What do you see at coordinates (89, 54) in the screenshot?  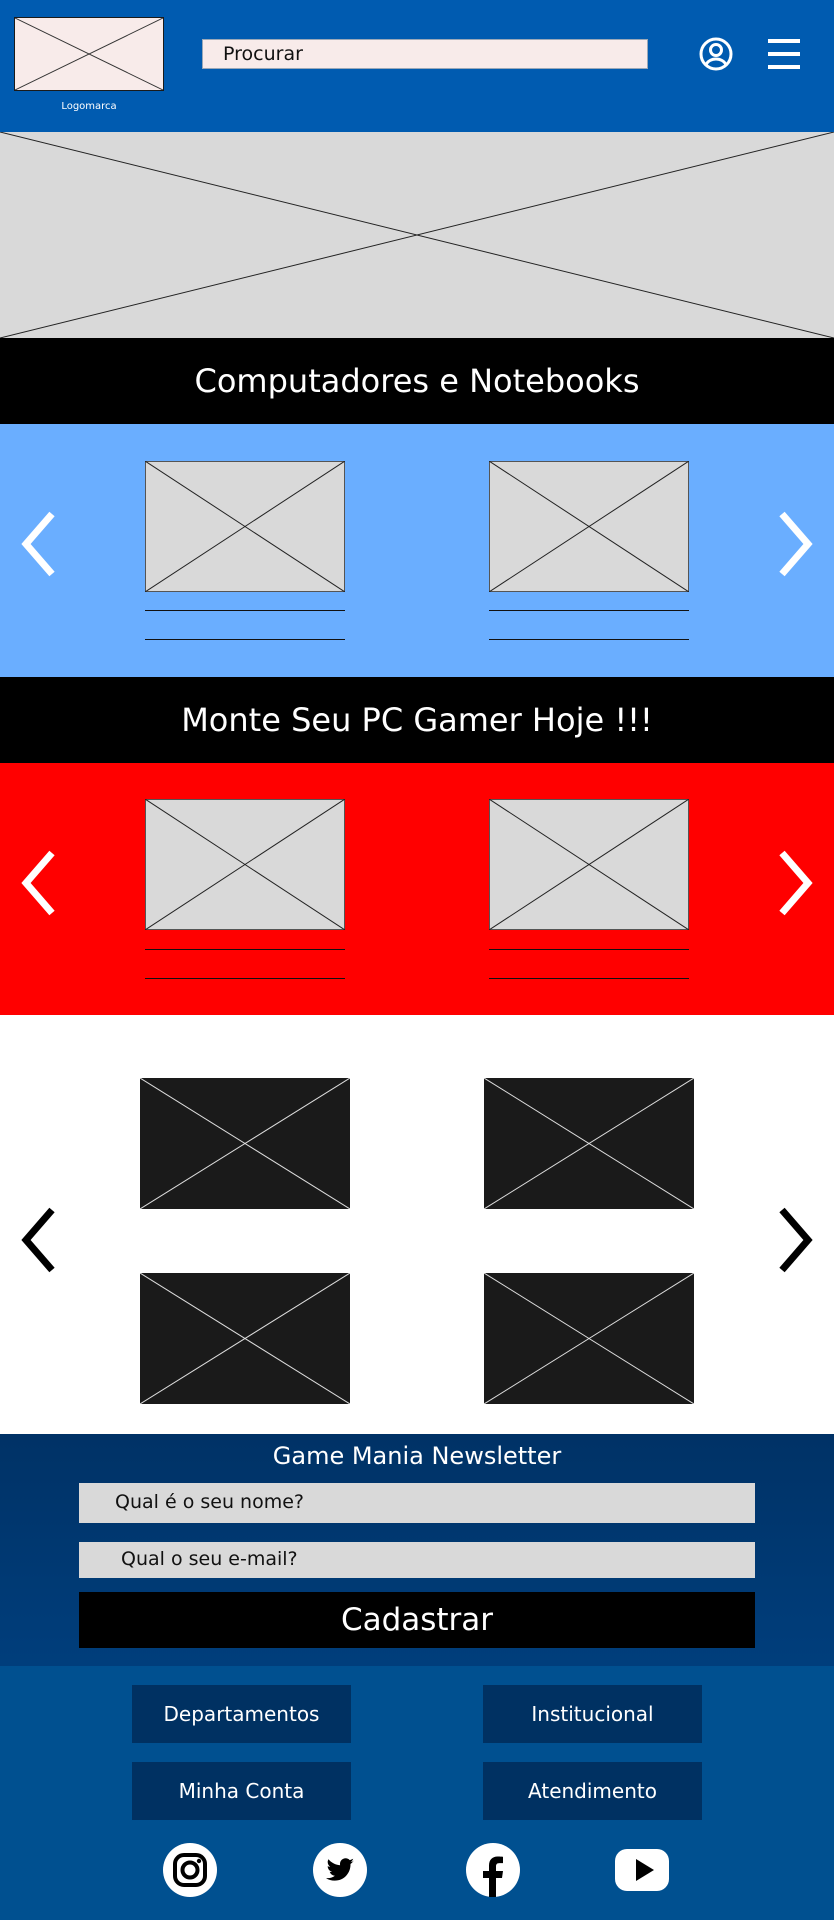 I see `logo-placeholder` at bounding box center [89, 54].